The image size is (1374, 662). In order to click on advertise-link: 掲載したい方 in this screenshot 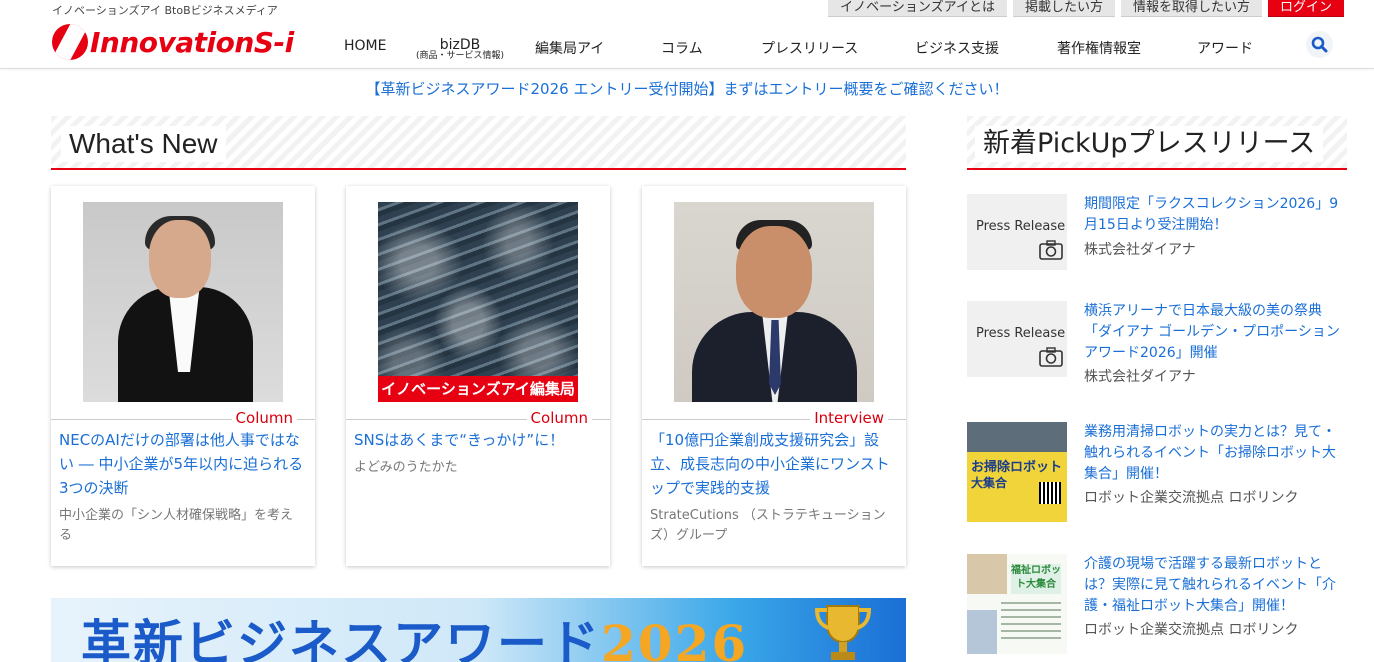, I will do `click(1063, 8)`.